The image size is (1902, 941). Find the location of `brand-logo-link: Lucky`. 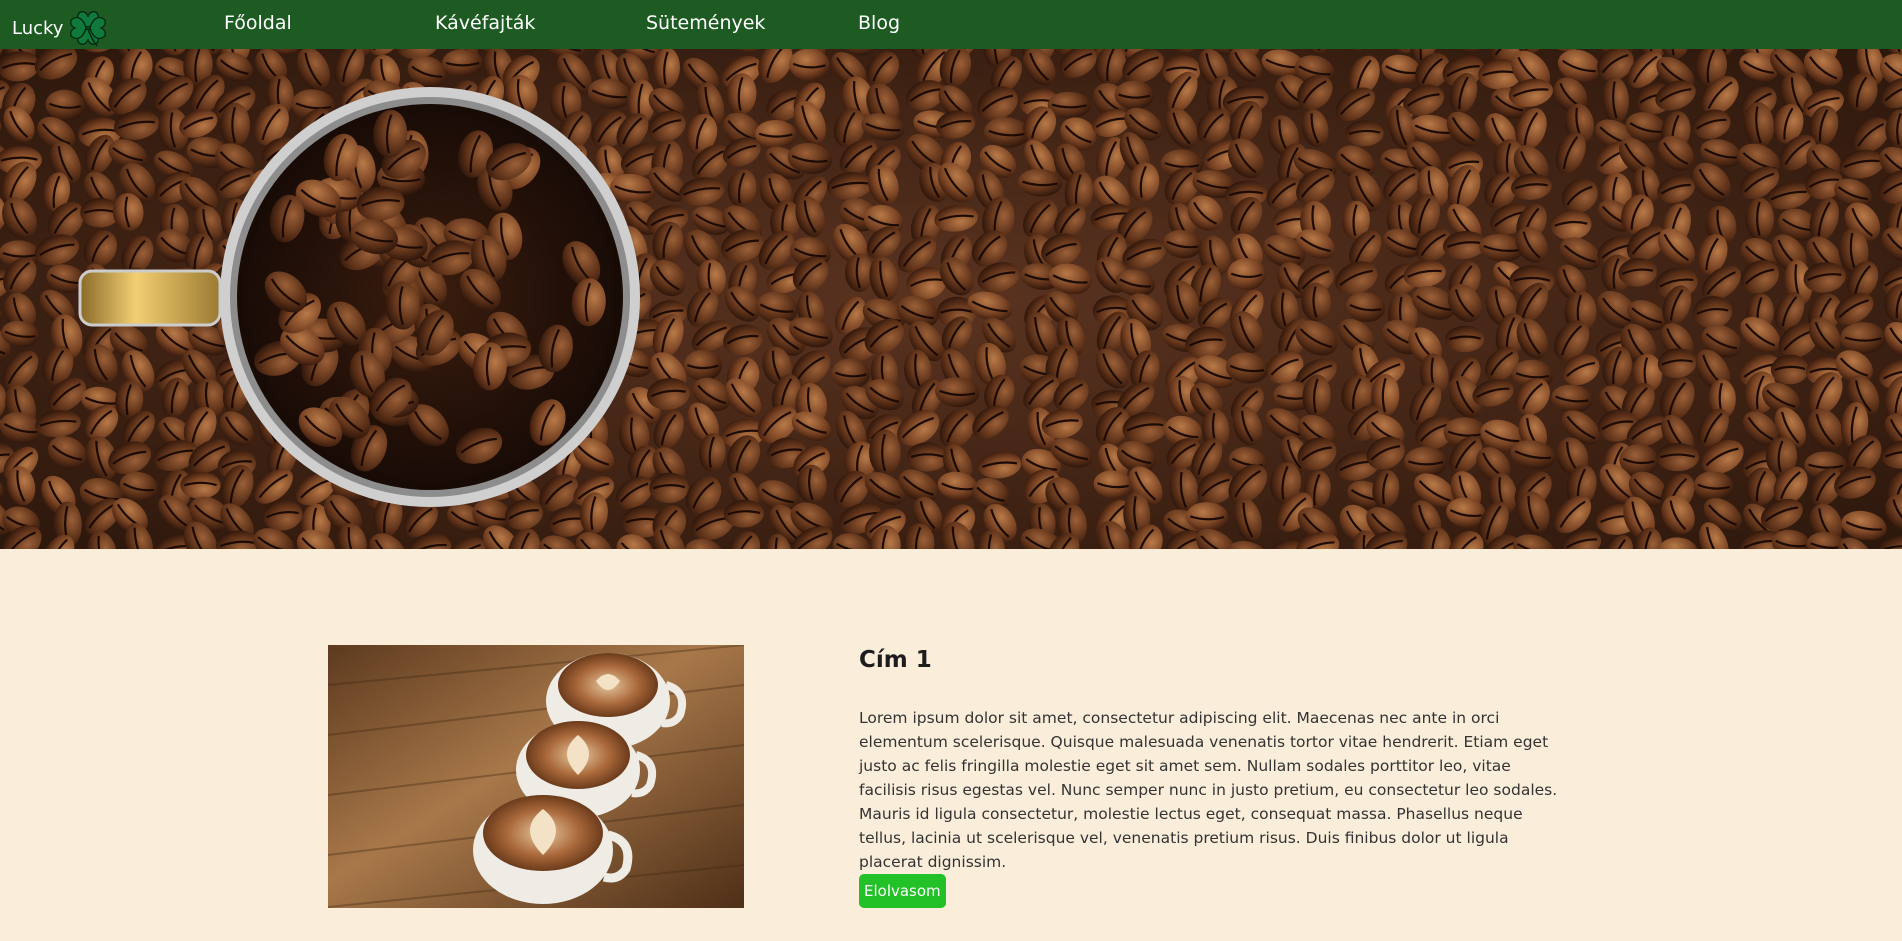

brand-logo-link: Lucky is located at coordinates (60, 28).